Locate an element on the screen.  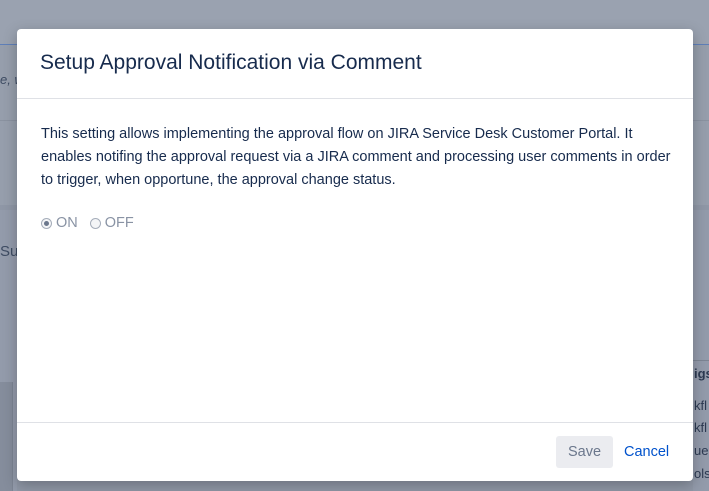
dialog-footer: Save Cancel is located at coordinates (355, 451).